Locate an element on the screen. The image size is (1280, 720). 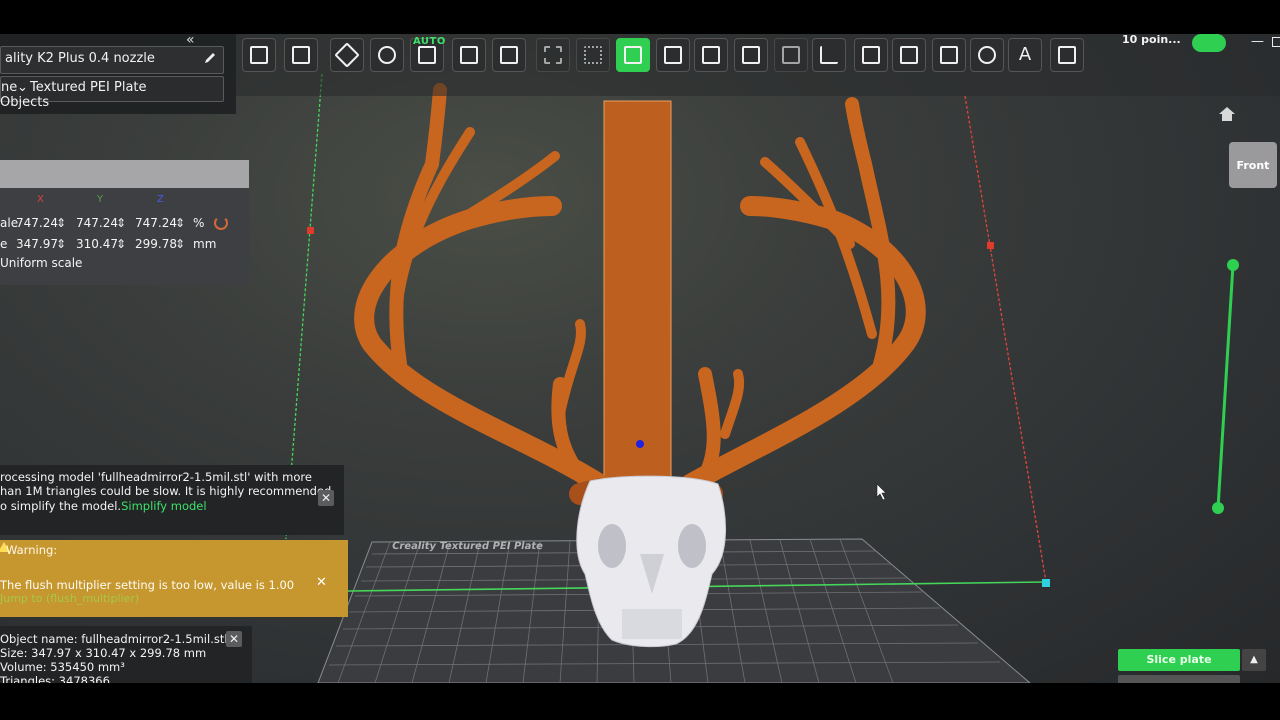
maximize-icon is located at coordinates (1276, 42).